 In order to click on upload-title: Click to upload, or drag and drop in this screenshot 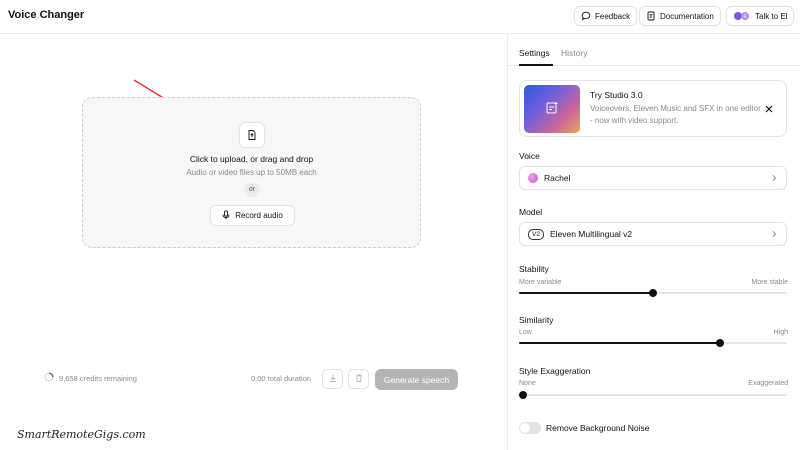, I will do `click(251, 159)`.